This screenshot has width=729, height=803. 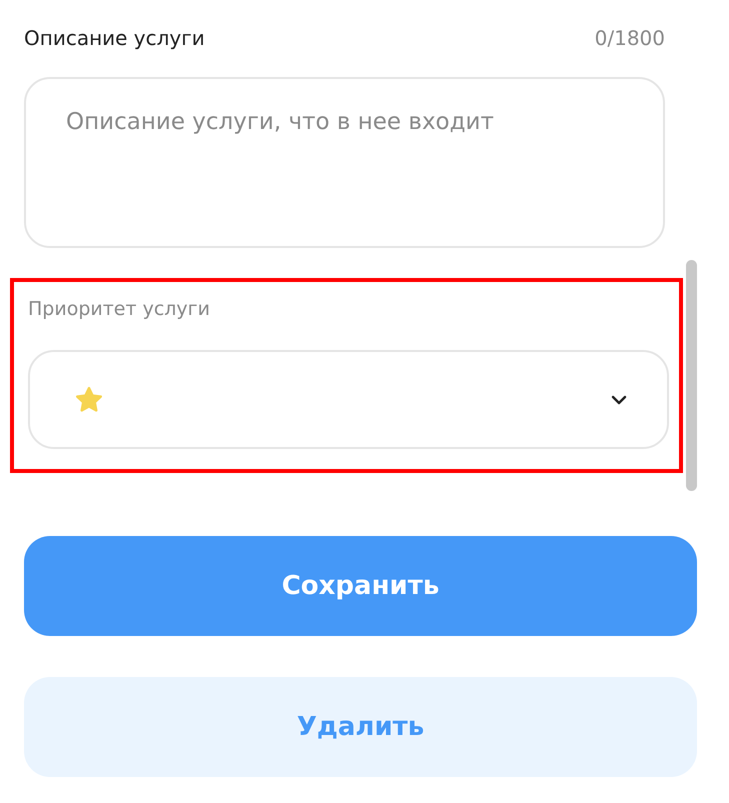 I want to click on star-icon, so click(x=89, y=399).